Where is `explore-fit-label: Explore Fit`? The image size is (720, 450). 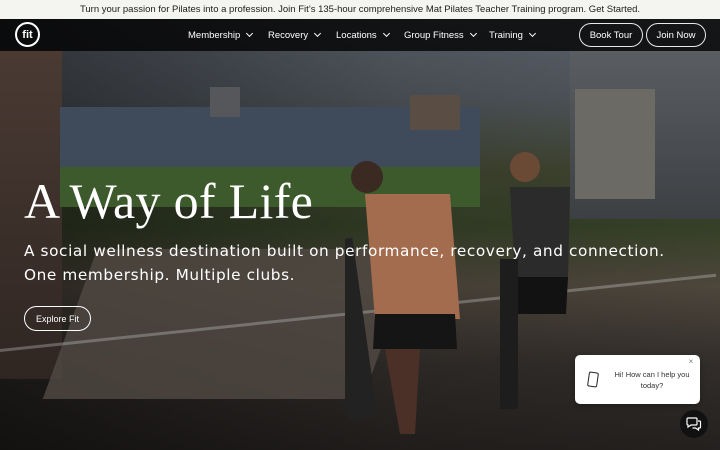
explore-fit-label: Explore Fit is located at coordinates (57, 319).